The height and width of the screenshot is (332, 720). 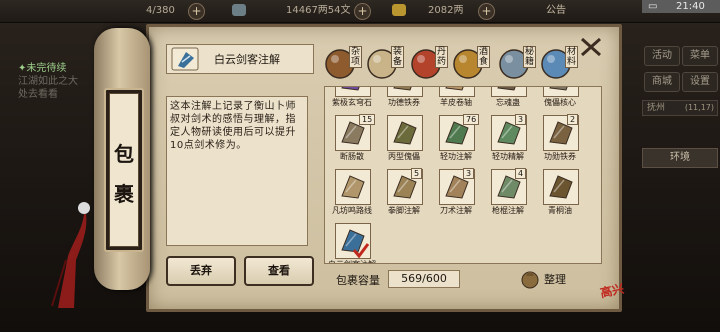 What do you see at coordinates (560, 102) in the screenshot?
I see `item-label: 傀儡核心` at bounding box center [560, 102].